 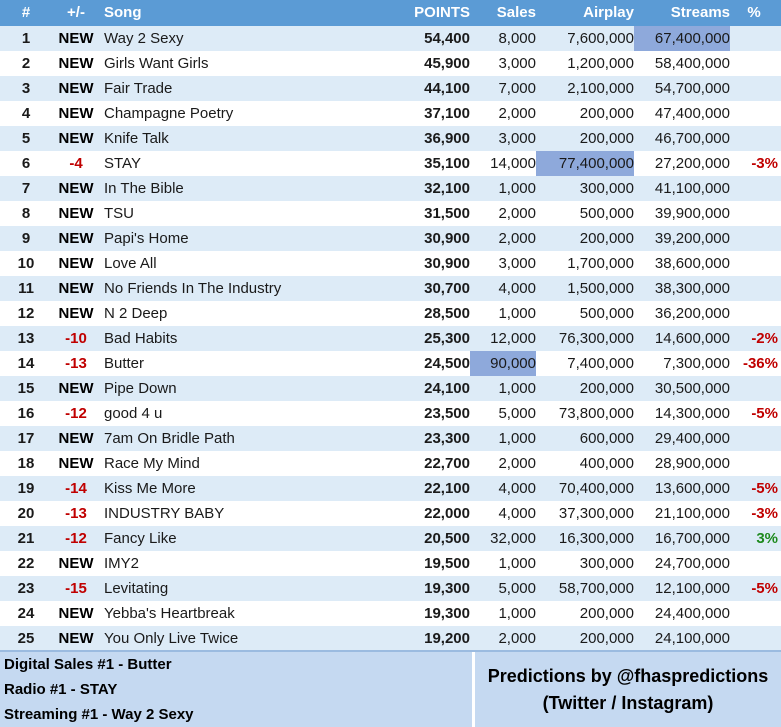 What do you see at coordinates (692, 338) in the screenshot?
I see `row-streams: 14,600,000` at bounding box center [692, 338].